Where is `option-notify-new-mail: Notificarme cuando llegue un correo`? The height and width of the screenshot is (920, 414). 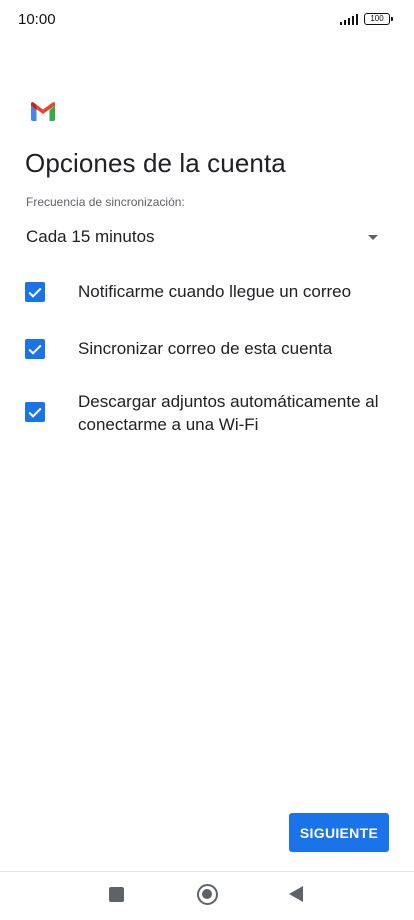
option-notify-new-mail: Notificarme cuando llegue un correo is located at coordinates (210, 291).